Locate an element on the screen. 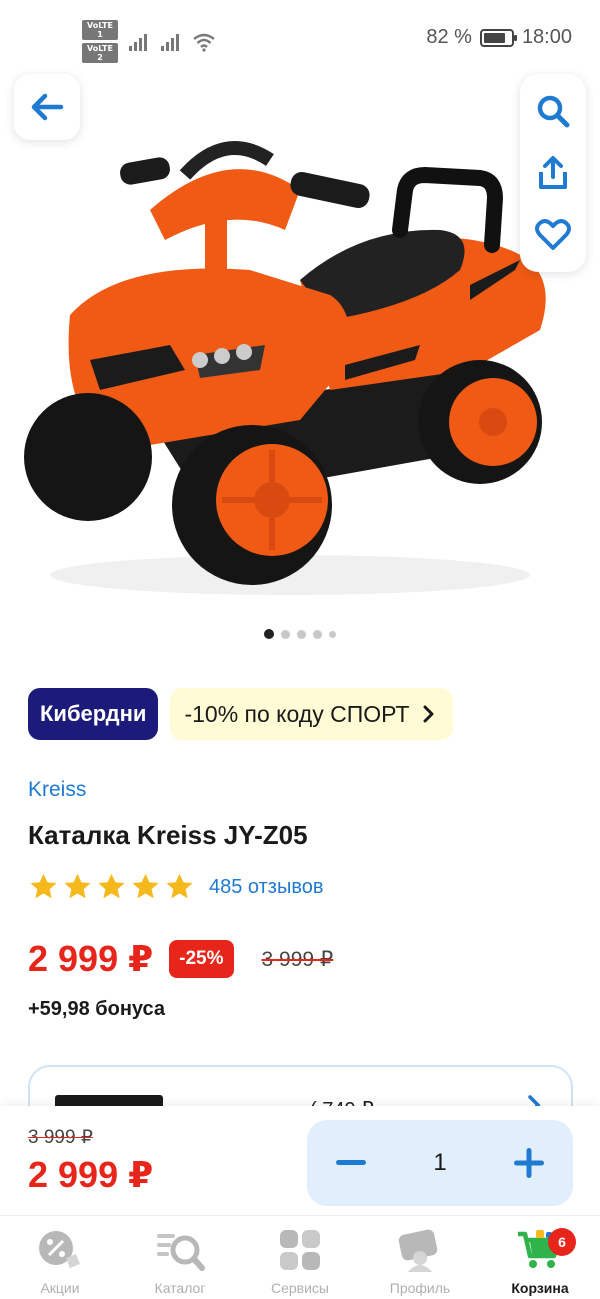  rating-row: 485 отзывов is located at coordinates (175, 887).